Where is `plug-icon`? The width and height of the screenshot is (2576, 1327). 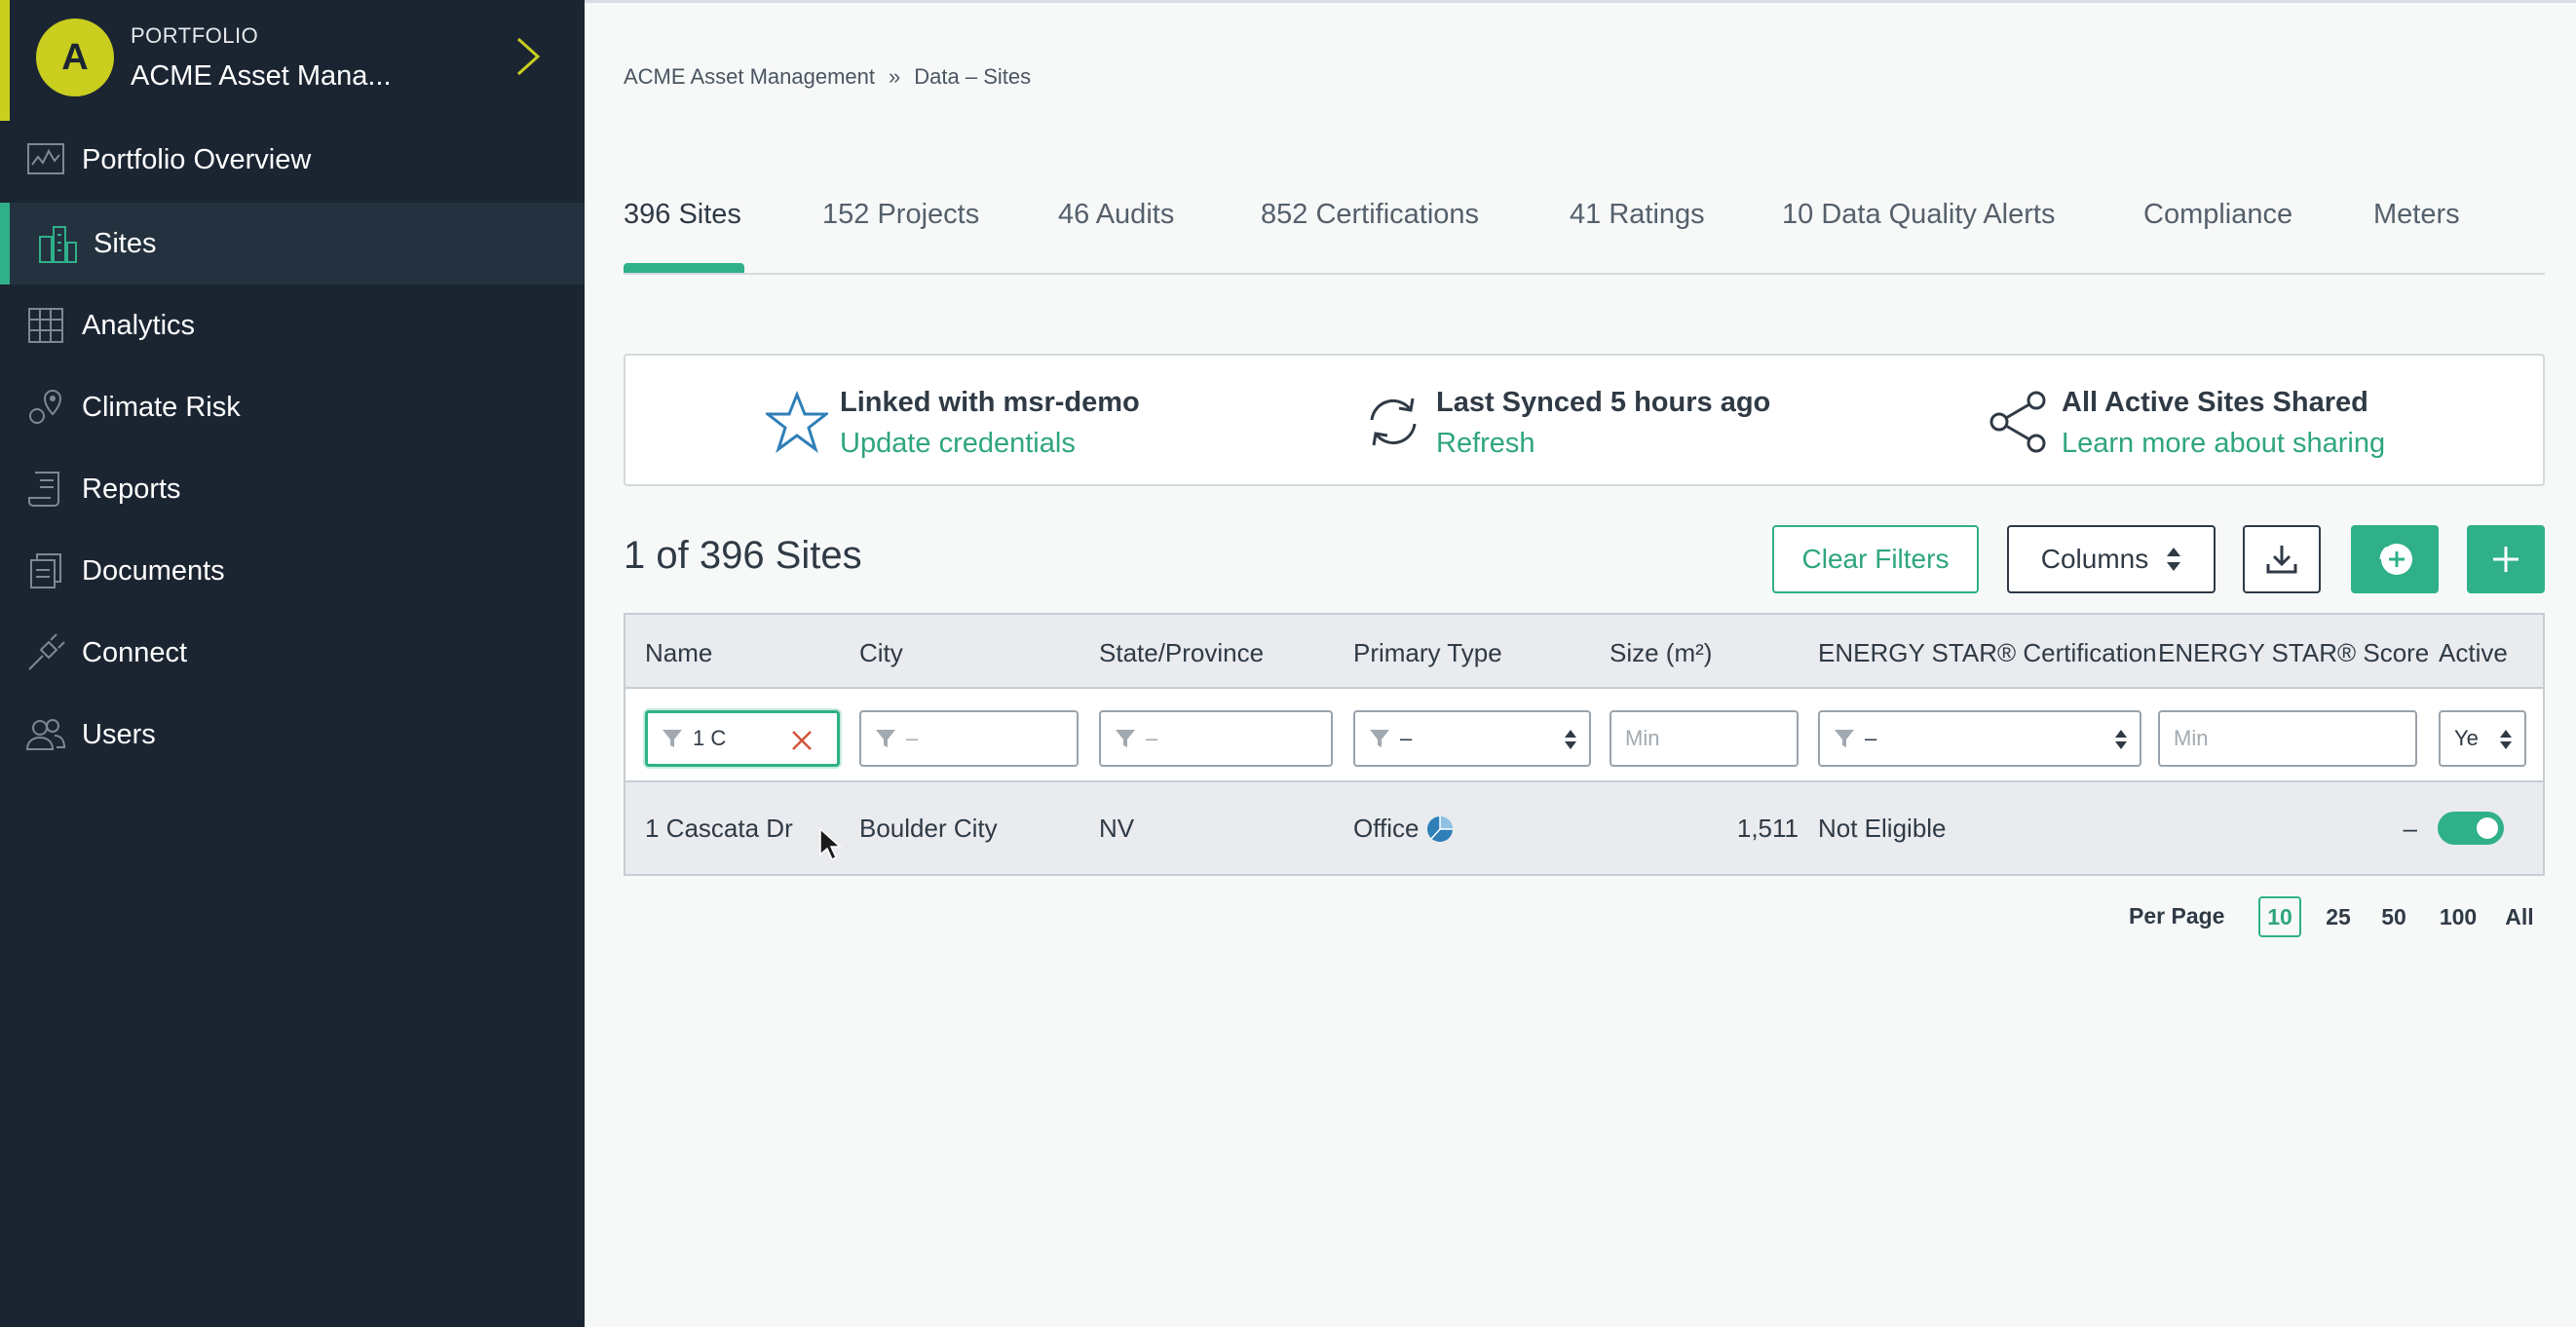
plug-icon is located at coordinates (46, 651).